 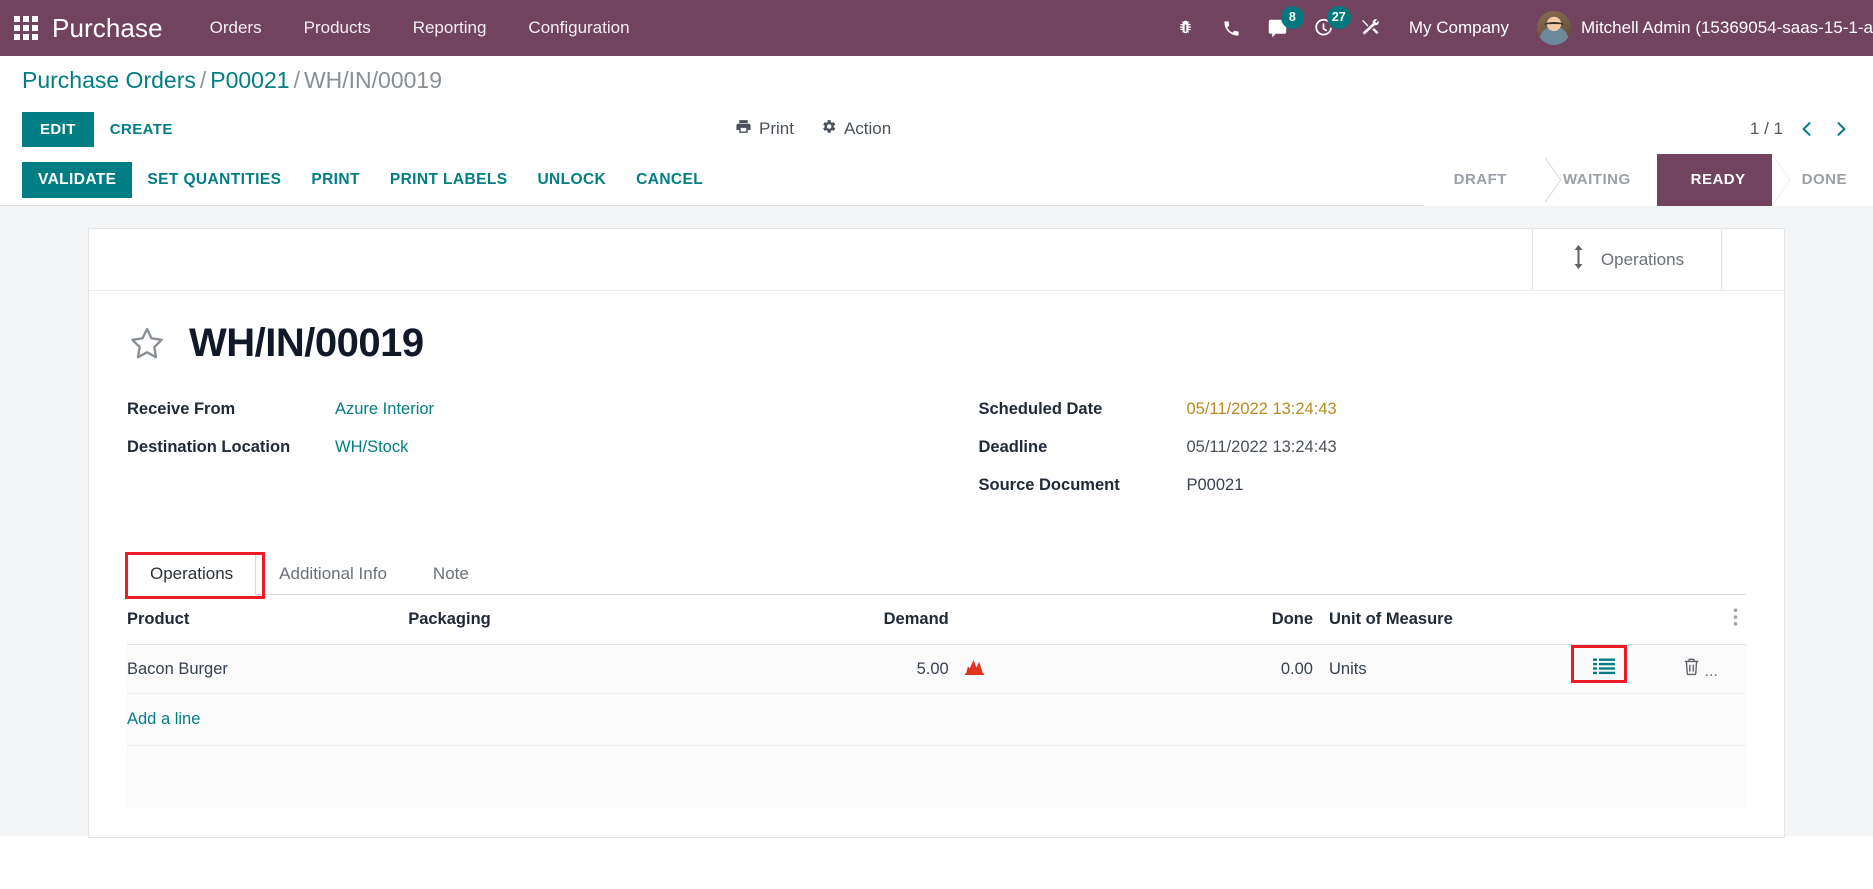 What do you see at coordinates (577, 620) in the screenshot?
I see `column-header-packaging: Packaging` at bounding box center [577, 620].